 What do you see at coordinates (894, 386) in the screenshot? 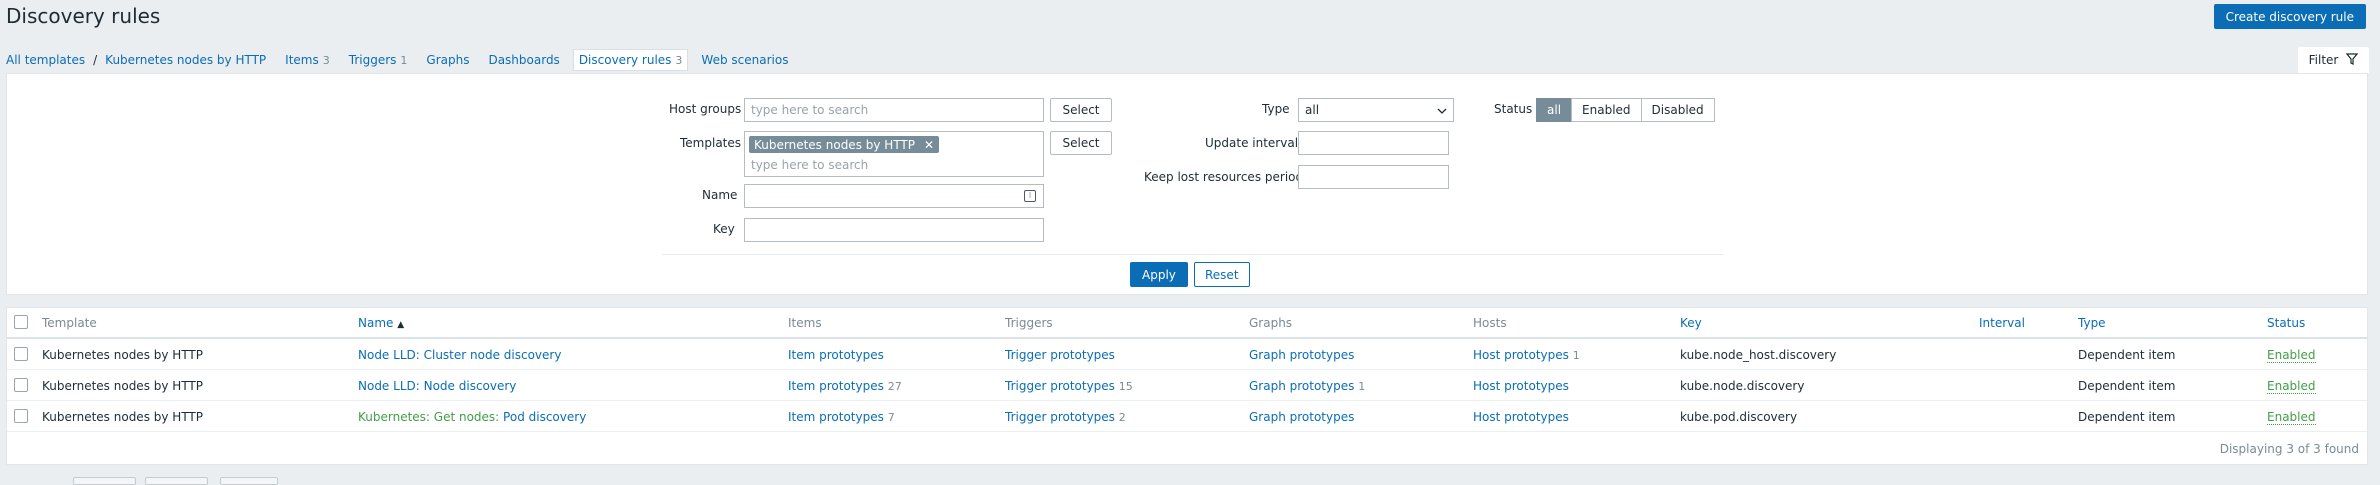
I see `item-prototypes-count: 27` at bounding box center [894, 386].